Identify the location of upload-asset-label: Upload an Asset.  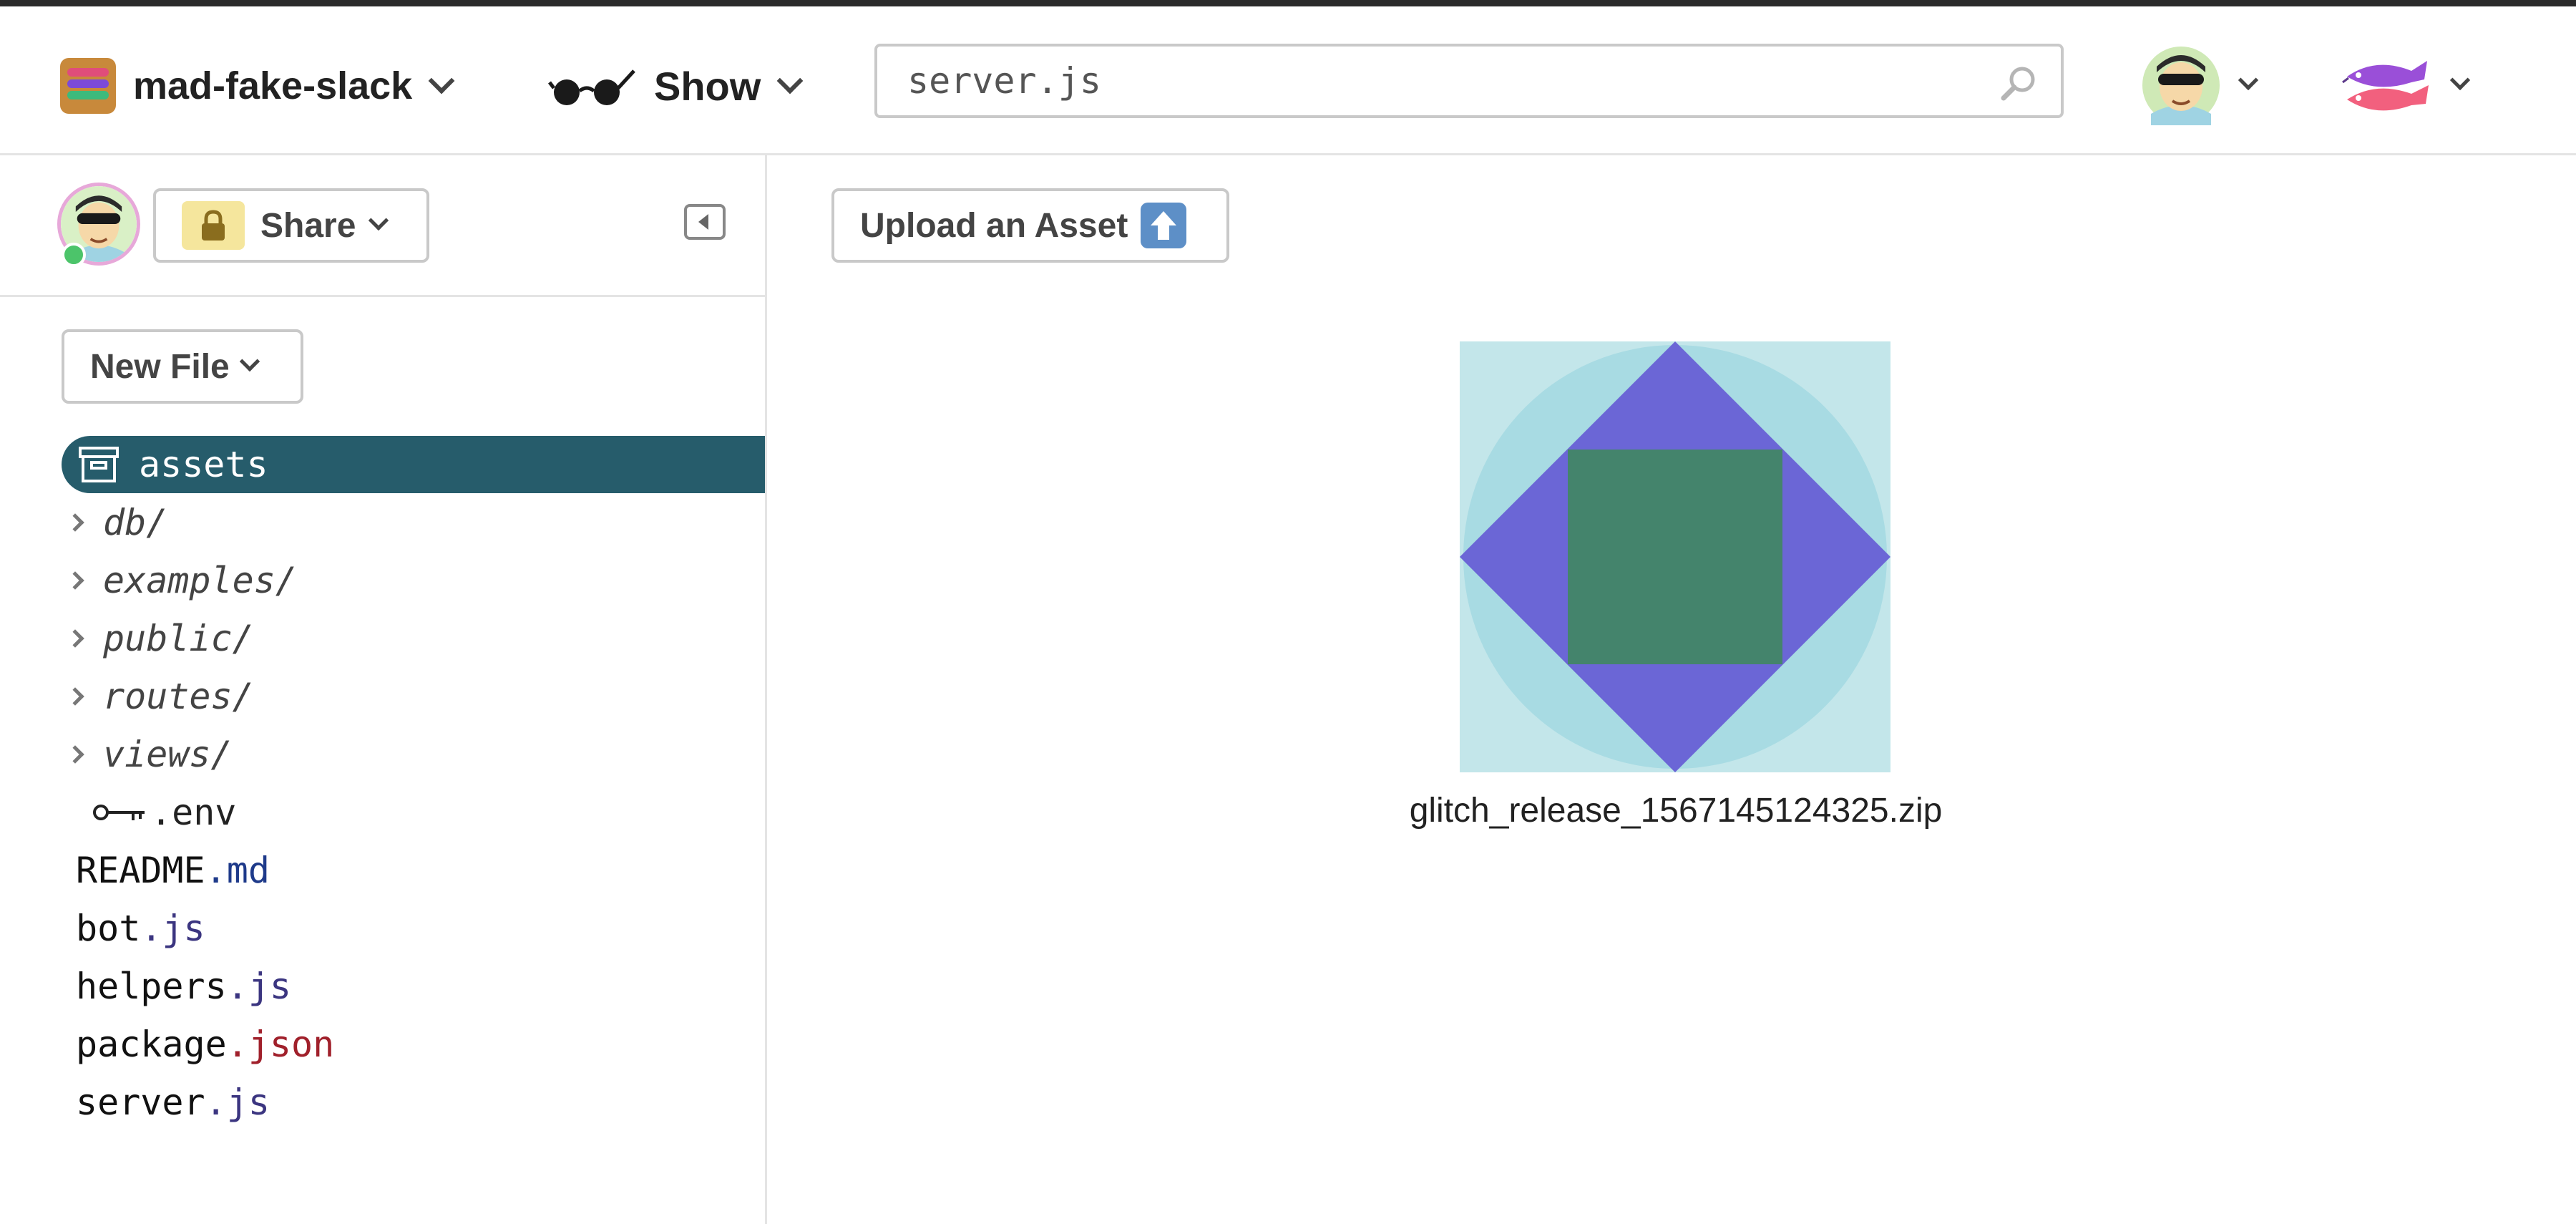
(994, 225).